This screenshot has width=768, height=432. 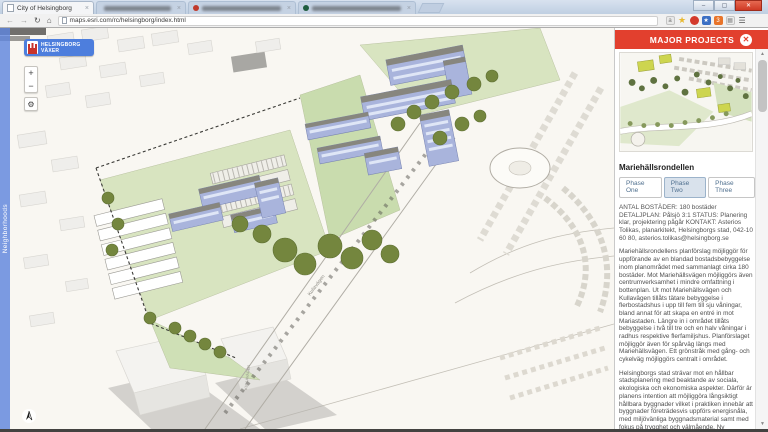 I want to click on zoom-in-button: +, so click(x=31, y=73).